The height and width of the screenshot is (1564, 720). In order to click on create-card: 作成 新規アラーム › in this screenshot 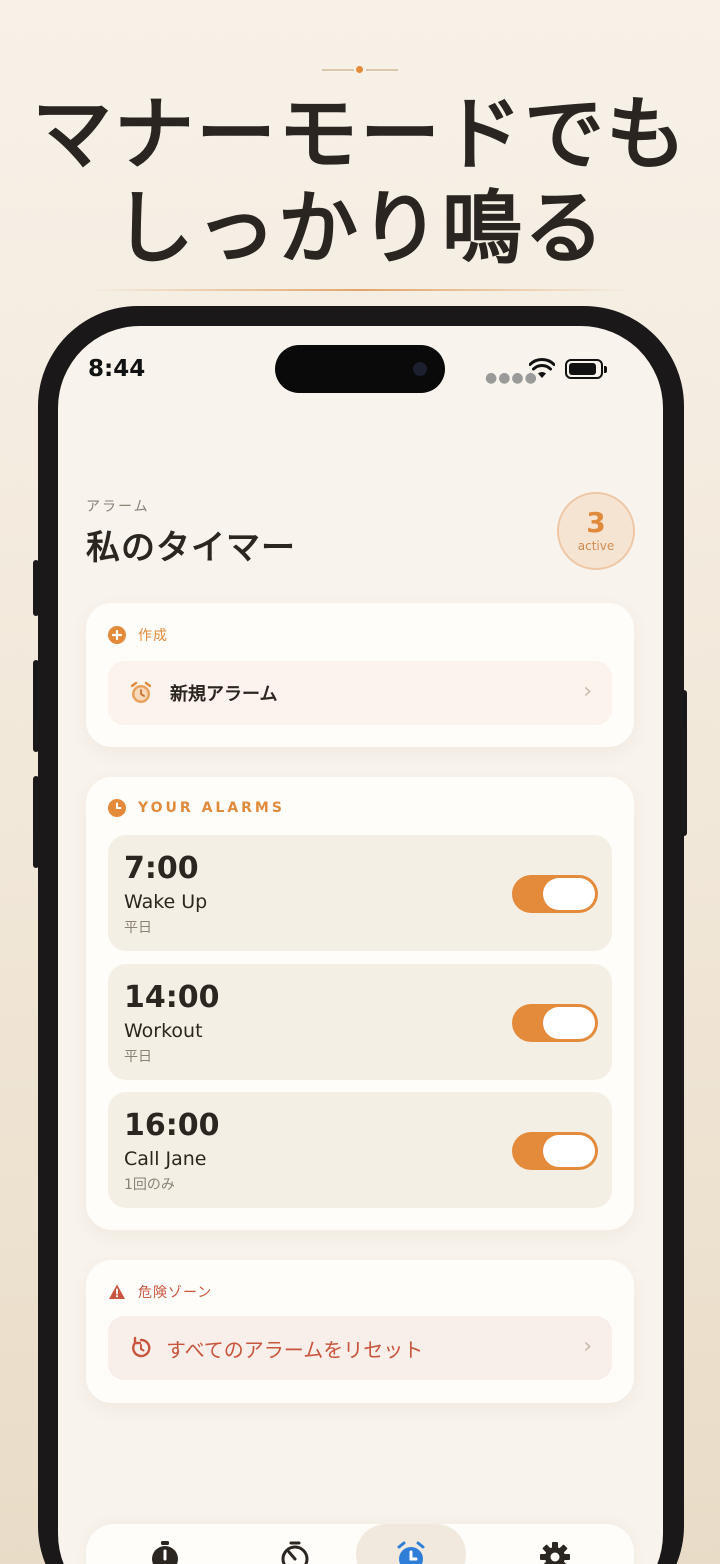, I will do `click(360, 675)`.